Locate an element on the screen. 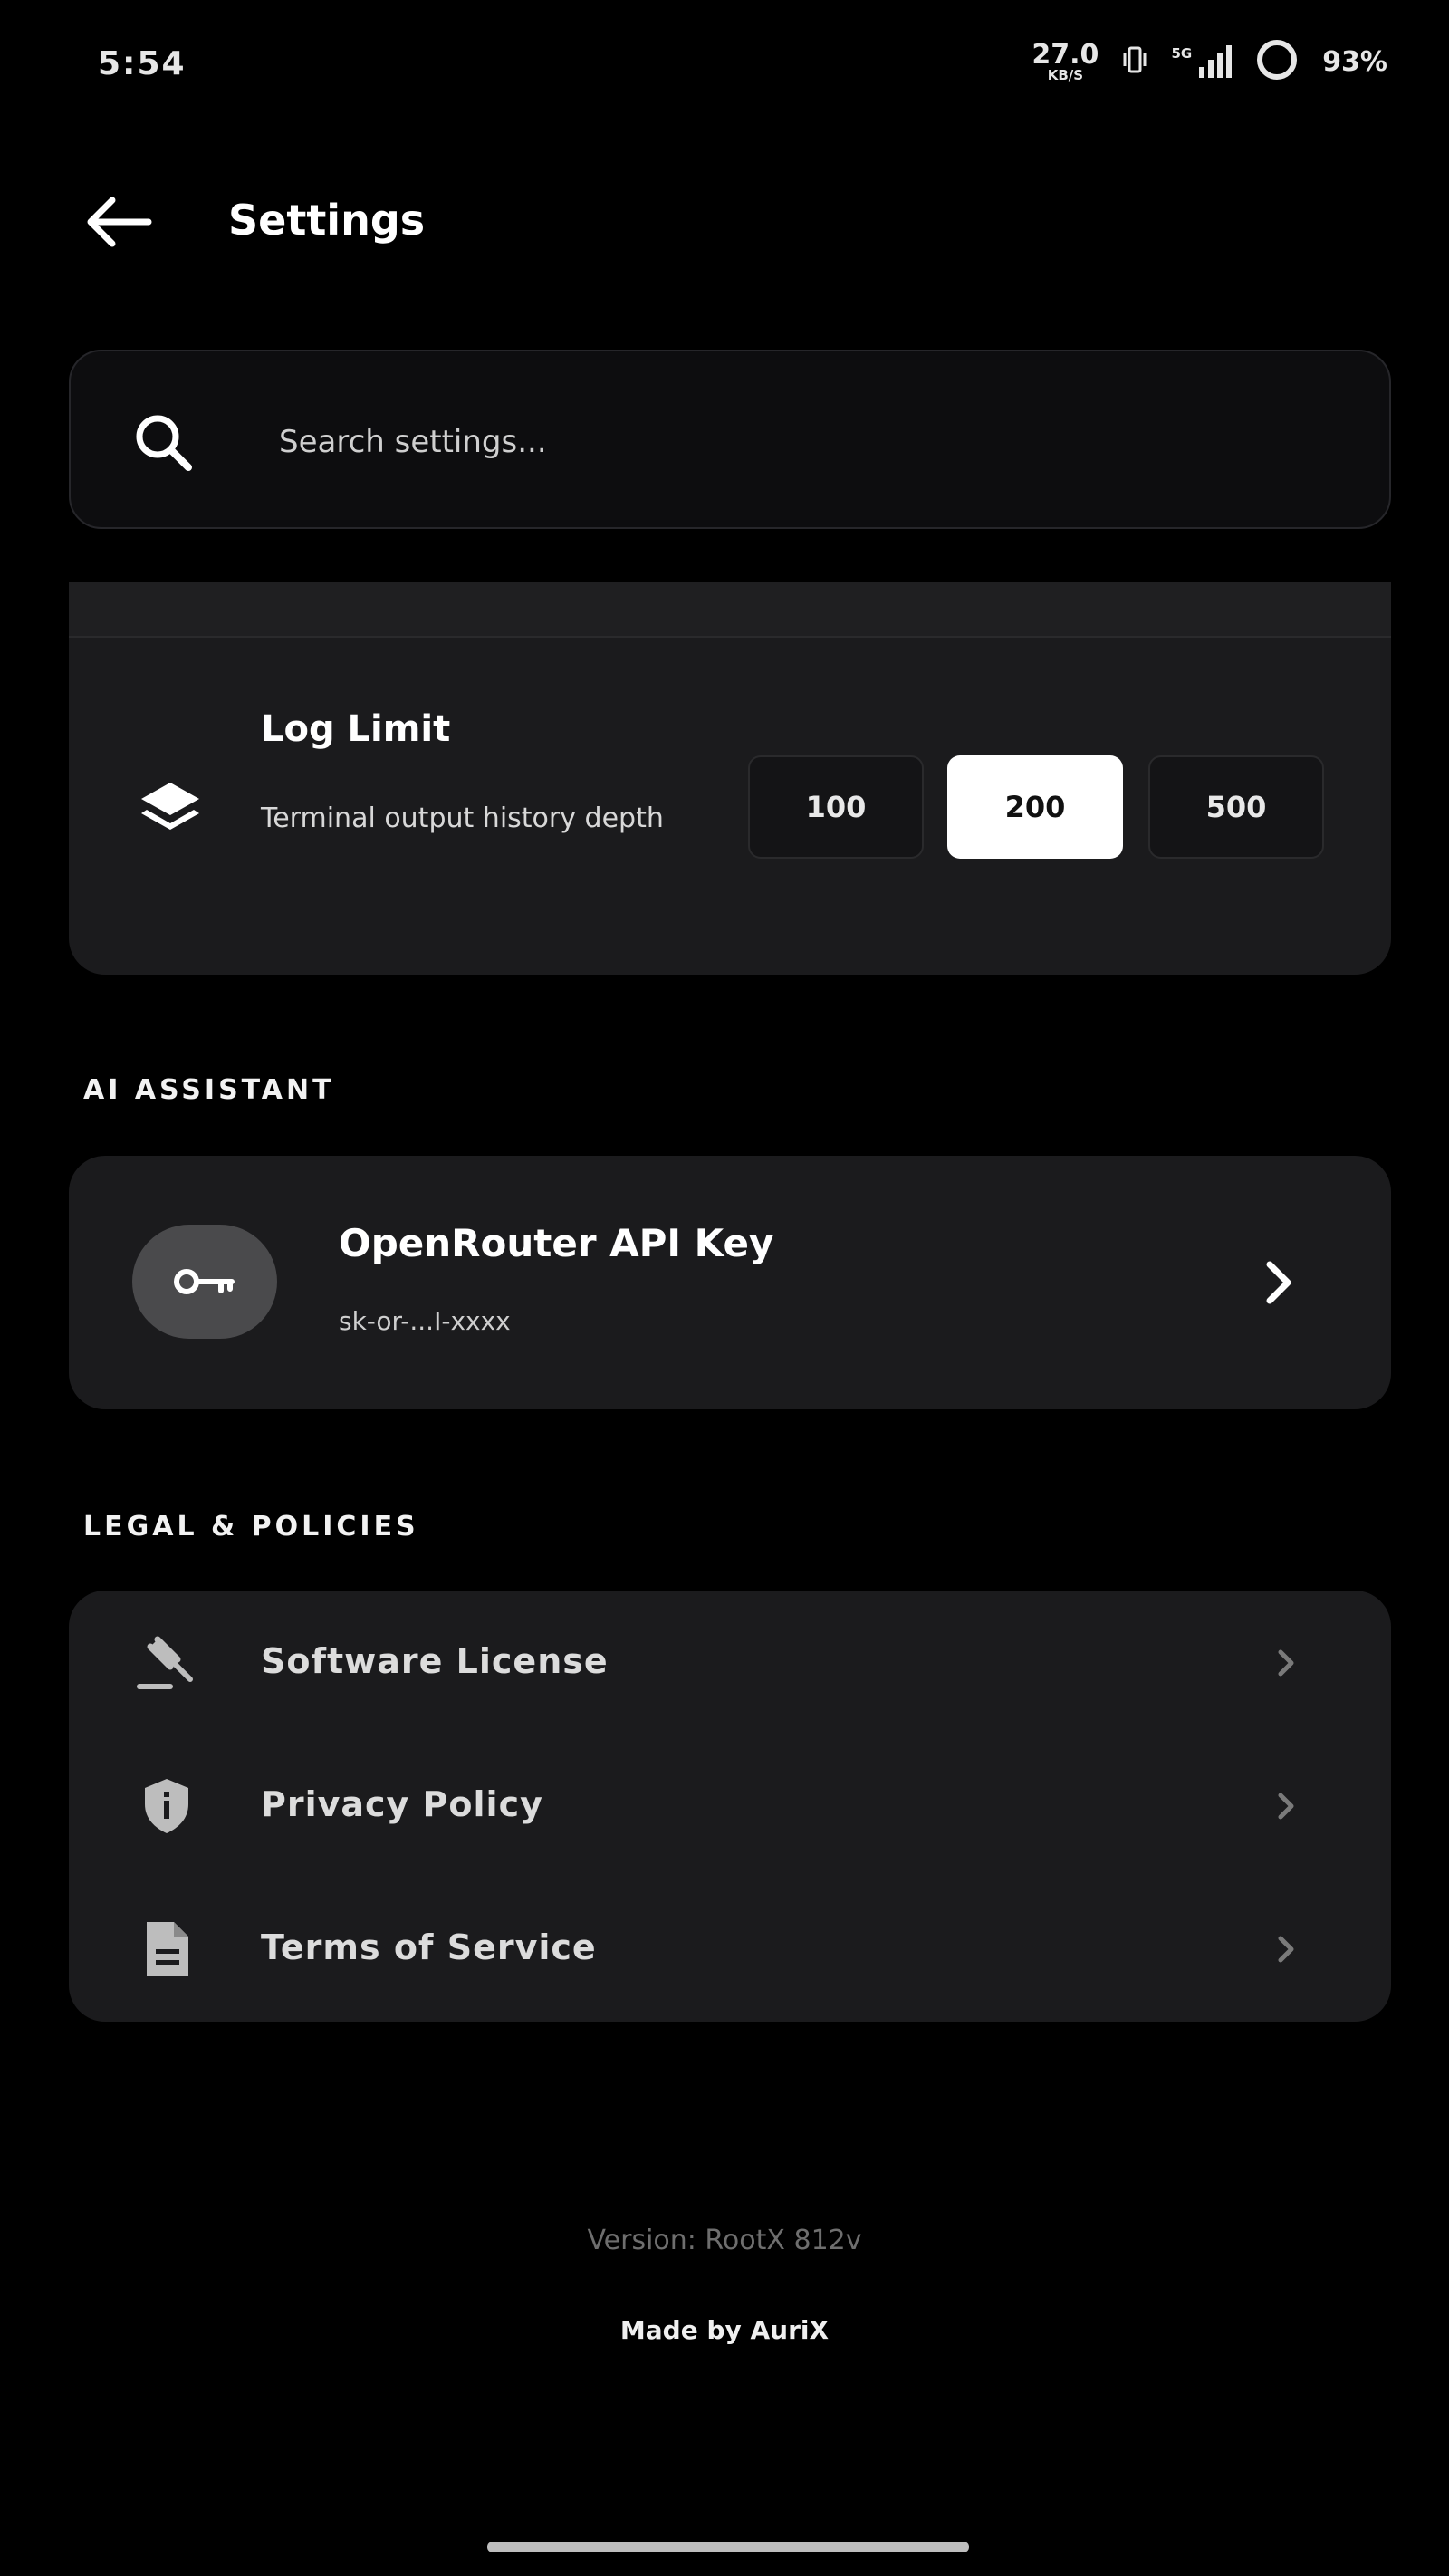  status-indicators: 27.0 KB/S 5G 93% is located at coordinates (1209, 61).